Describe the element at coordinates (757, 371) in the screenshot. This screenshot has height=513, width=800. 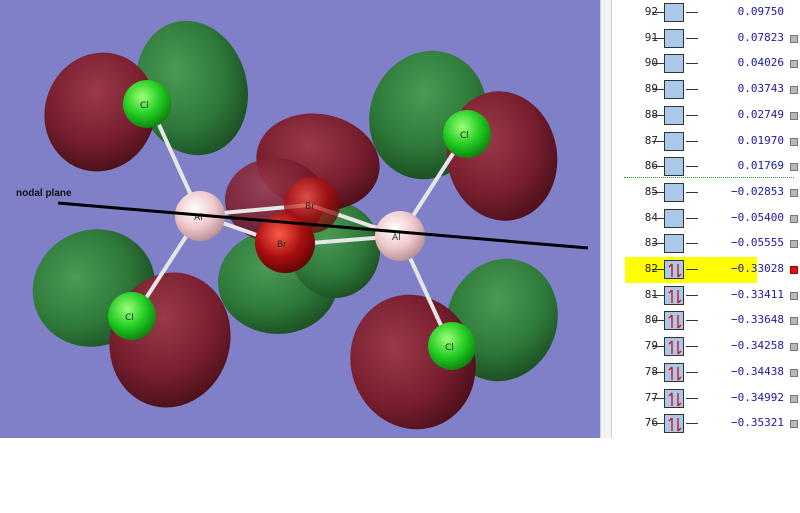
I see `mo-energy: −0.34438` at that location.